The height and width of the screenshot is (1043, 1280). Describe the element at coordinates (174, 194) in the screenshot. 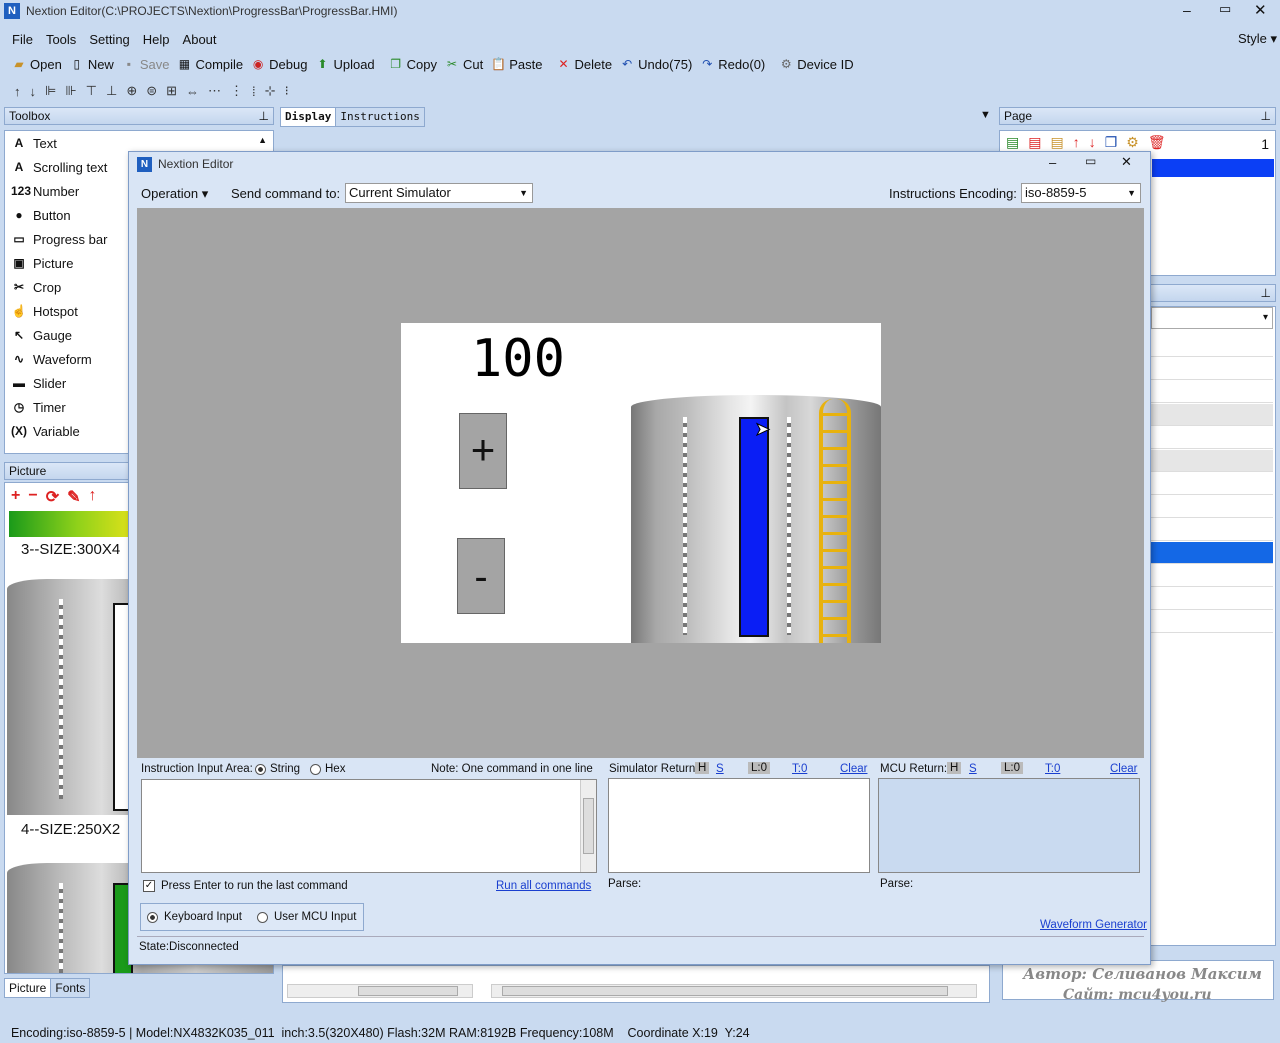

I see `operation-menu: Operation ▾` at that location.